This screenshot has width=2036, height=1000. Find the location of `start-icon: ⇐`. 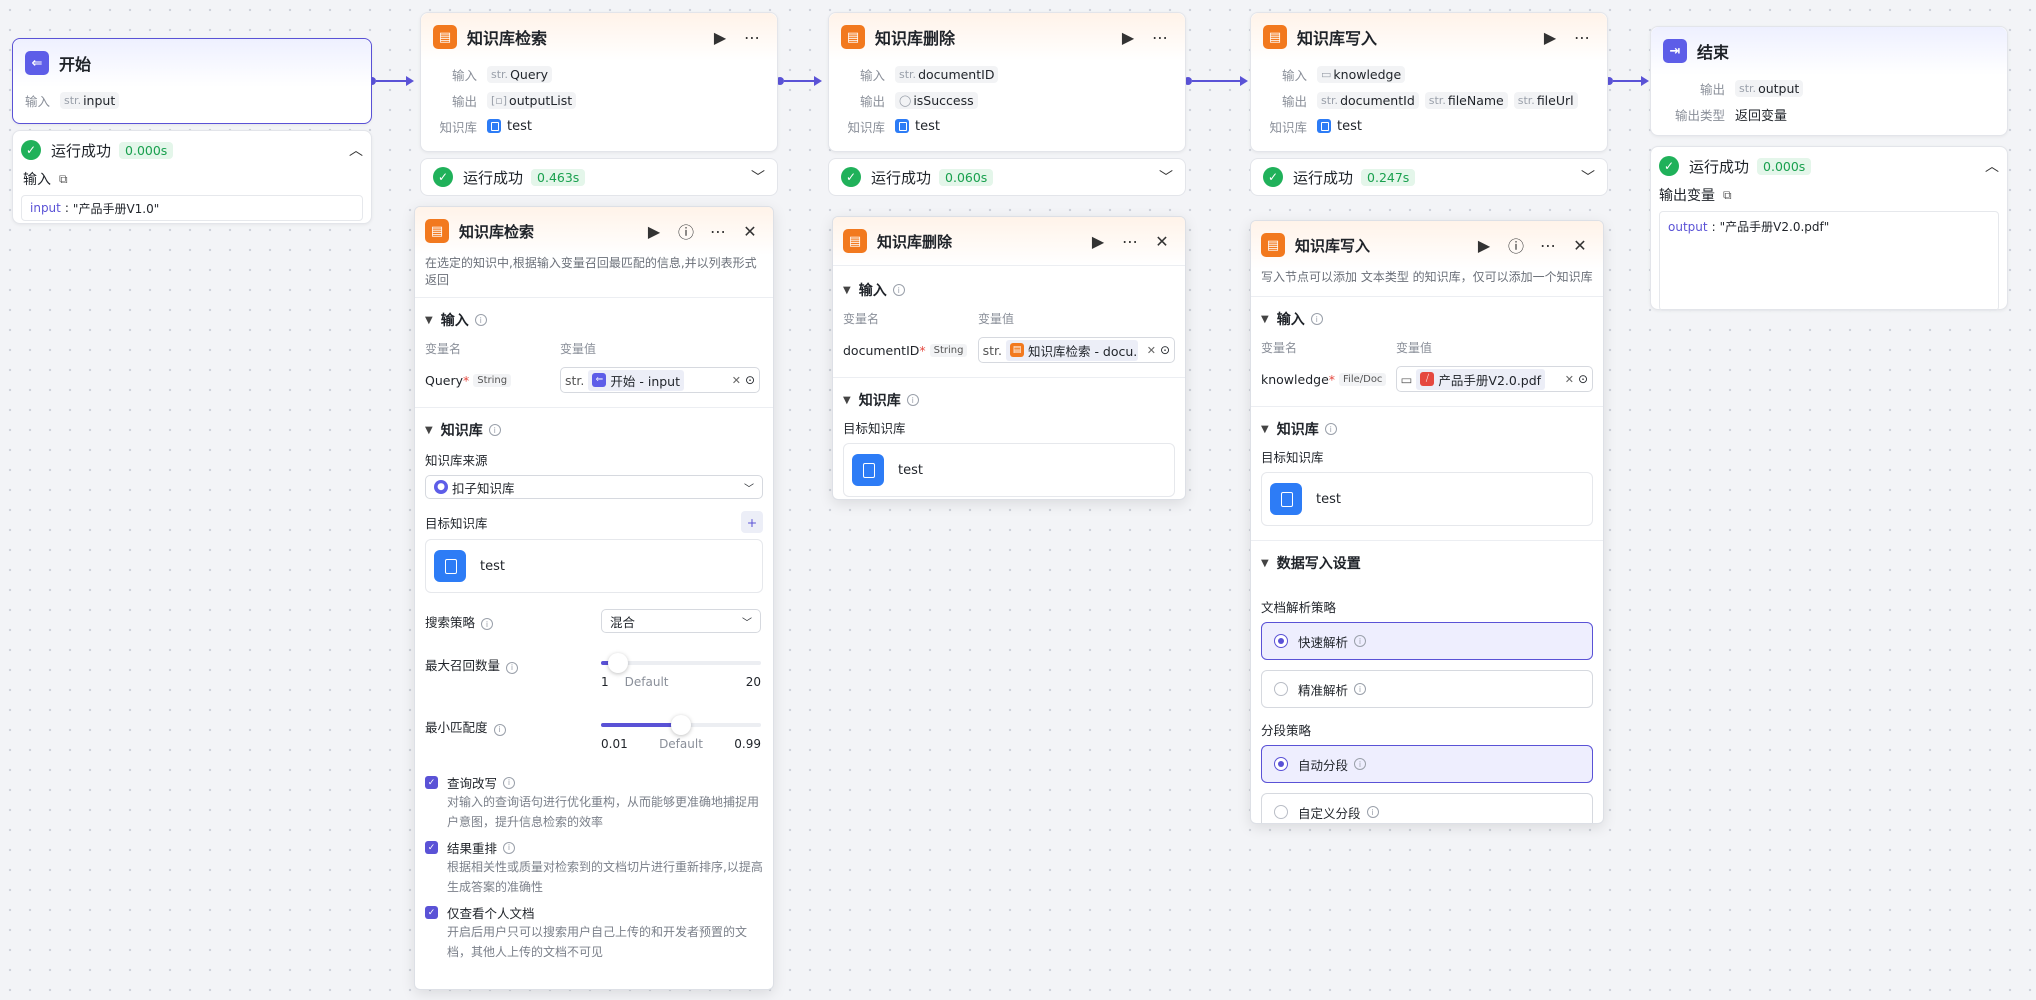

start-icon: ⇐ is located at coordinates (37, 63).